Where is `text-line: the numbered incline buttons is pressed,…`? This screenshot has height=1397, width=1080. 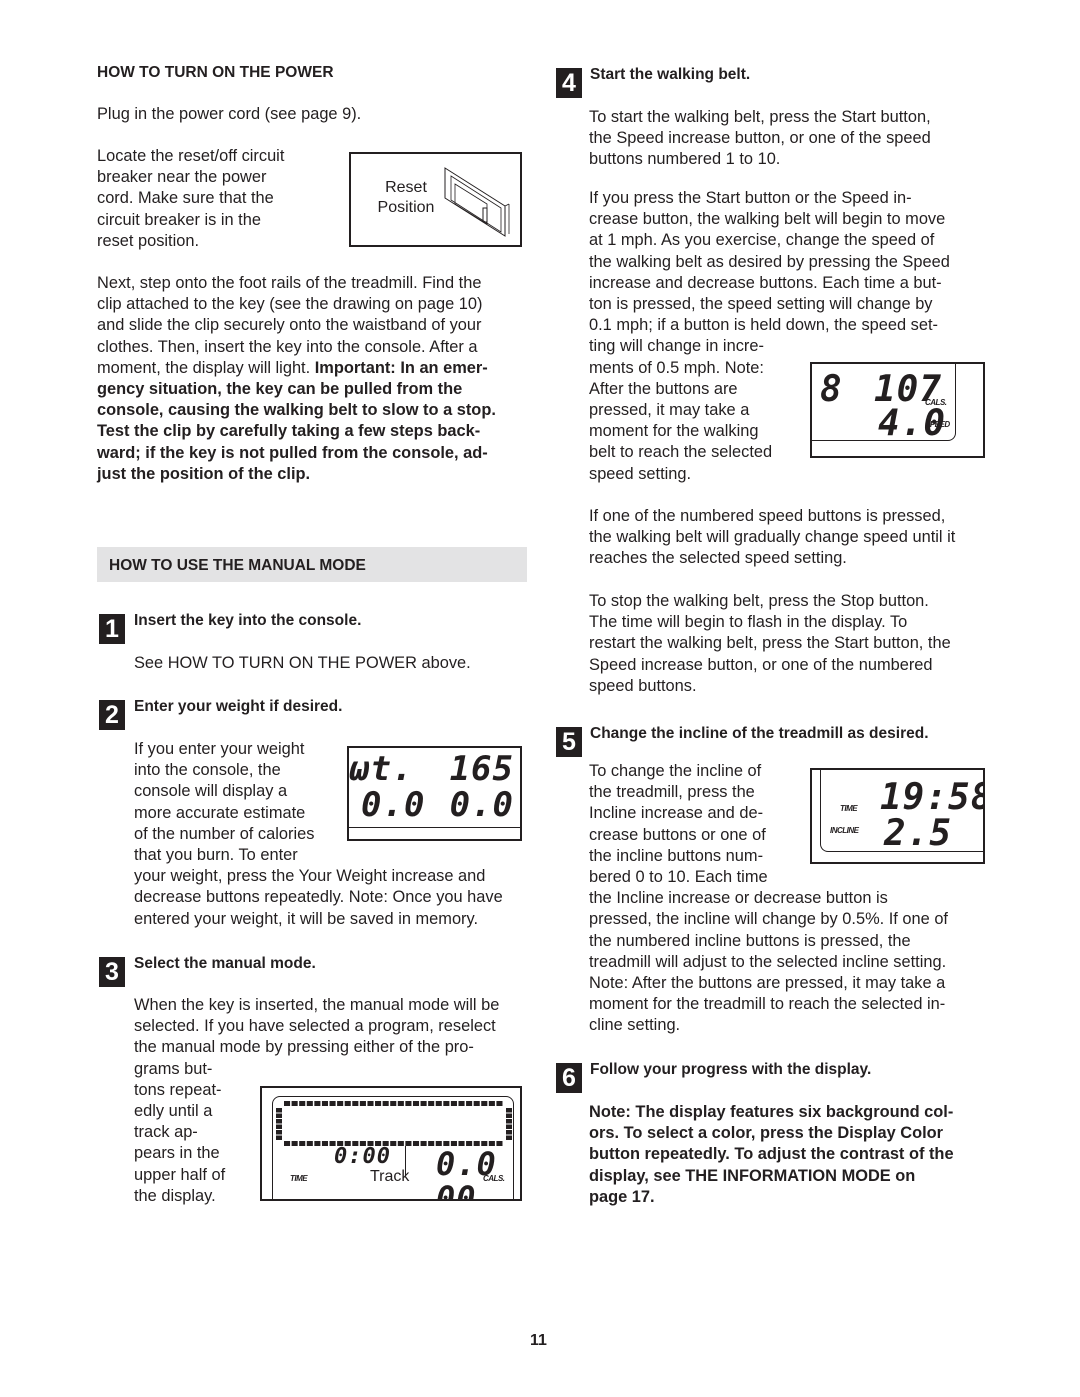
text-line: the numbered incline buttons is pressed,… is located at coordinates (750, 940).